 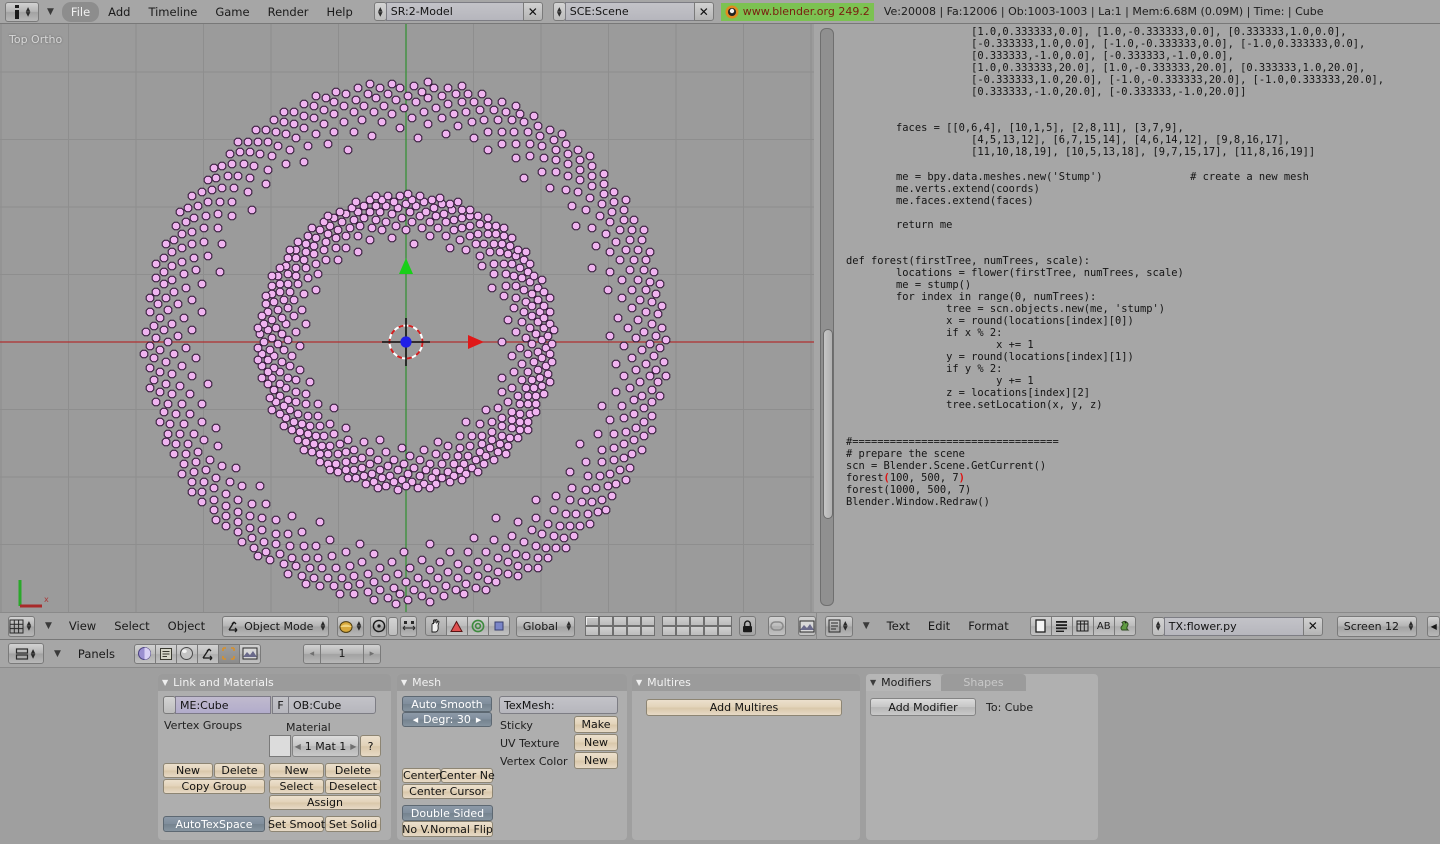 What do you see at coordinates (747, 626) in the screenshot?
I see `lock-icon` at bounding box center [747, 626].